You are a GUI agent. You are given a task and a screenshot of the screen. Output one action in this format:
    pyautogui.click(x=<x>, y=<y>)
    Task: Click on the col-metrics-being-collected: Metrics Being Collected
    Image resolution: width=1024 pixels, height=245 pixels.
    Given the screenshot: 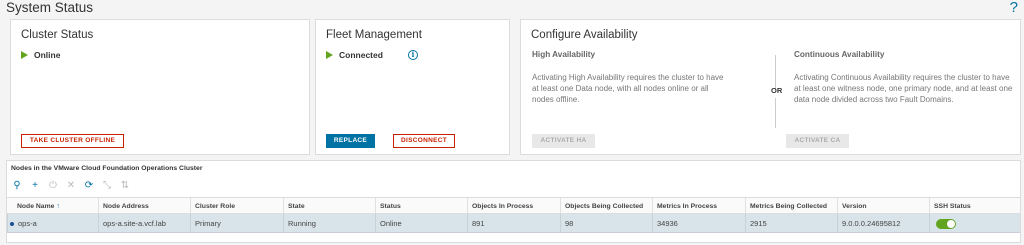 What is the action you would take?
    pyautogui.click(x=791, y=205)
    